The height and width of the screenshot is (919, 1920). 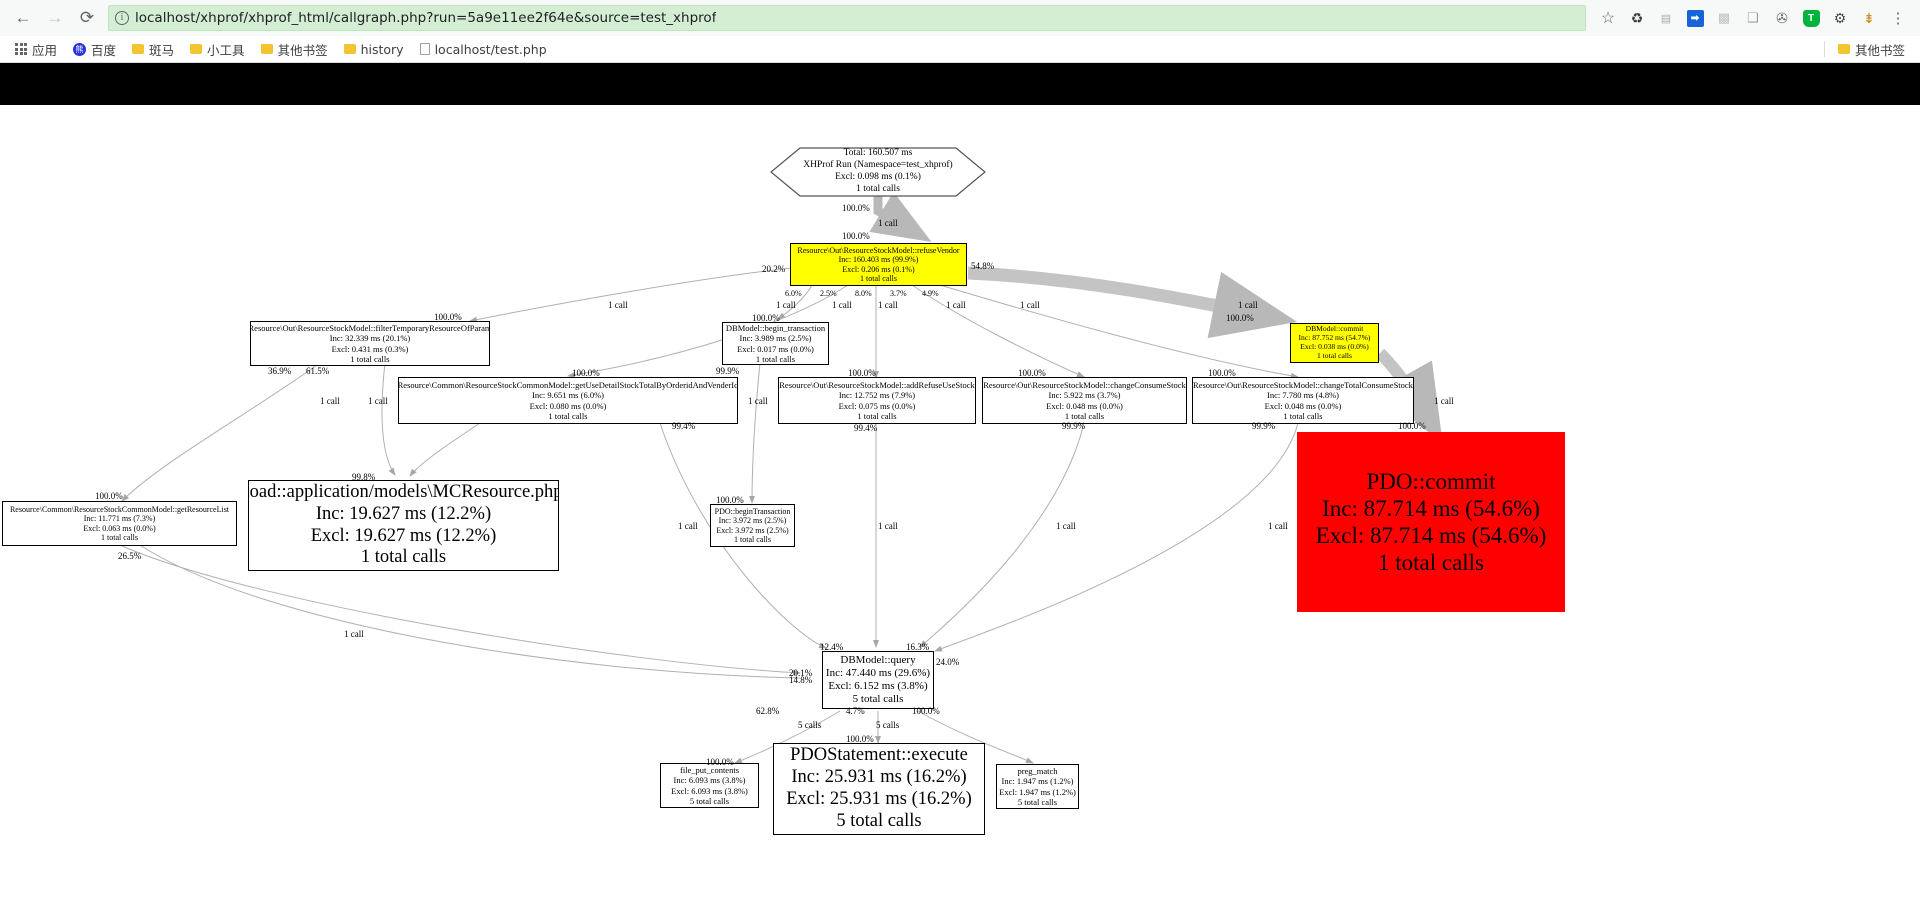 What do you see at coordinates (878, 260) in the screenshot?
I see `node-line: Inc: 160.403 ms (99.9%)` at bounding box center [878, 260].